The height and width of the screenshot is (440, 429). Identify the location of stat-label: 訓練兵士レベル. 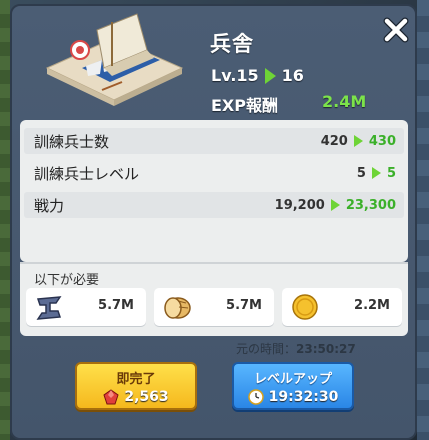
(87, 173).